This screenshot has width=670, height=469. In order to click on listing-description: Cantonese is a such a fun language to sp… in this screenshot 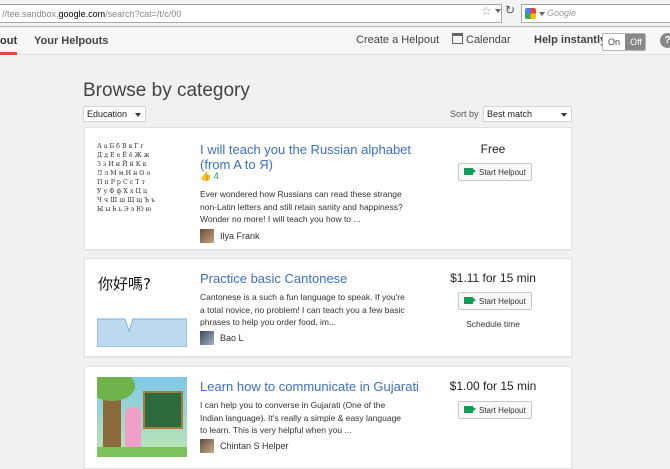, I will do `click(302, 309)`.